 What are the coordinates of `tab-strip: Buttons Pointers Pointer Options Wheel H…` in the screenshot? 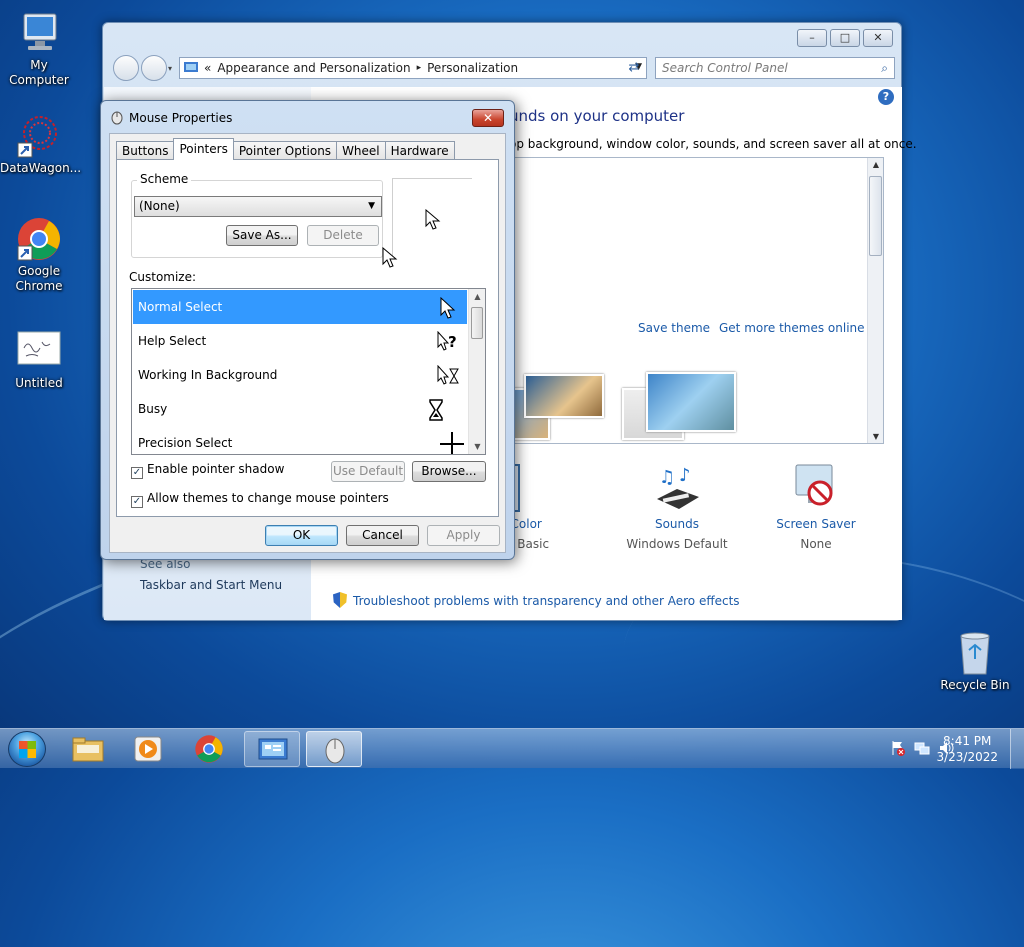 It's located at (285, 149).